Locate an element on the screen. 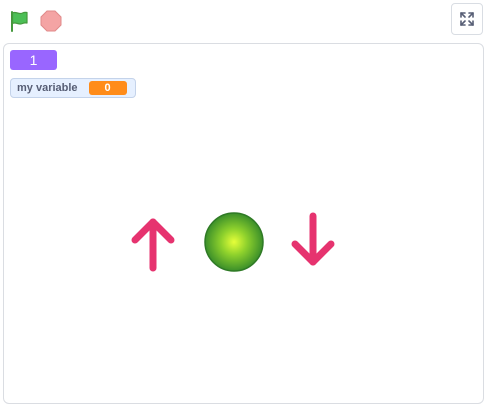 The image size is (488, 414). fullscreen-icon is located at coordinates (467, 19).